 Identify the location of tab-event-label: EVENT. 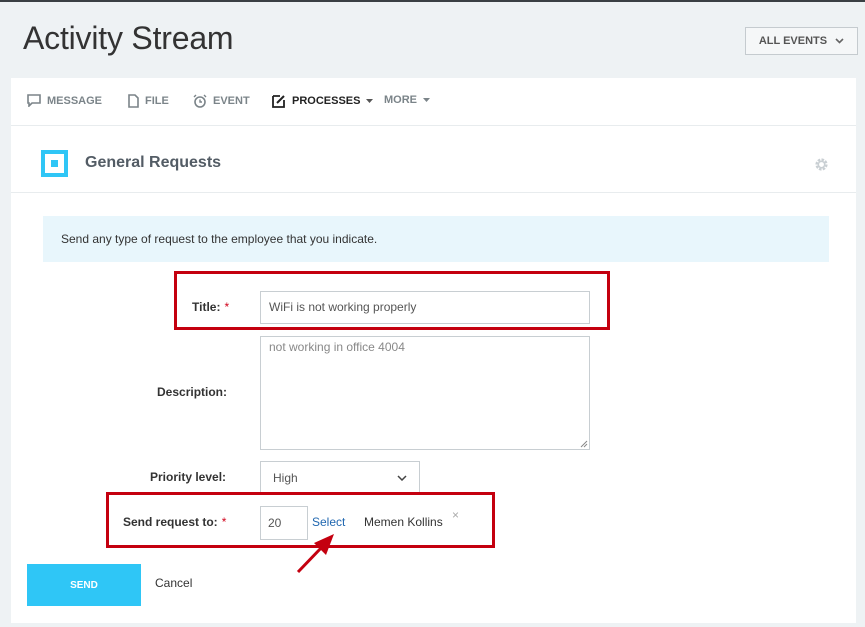
(231, 101).